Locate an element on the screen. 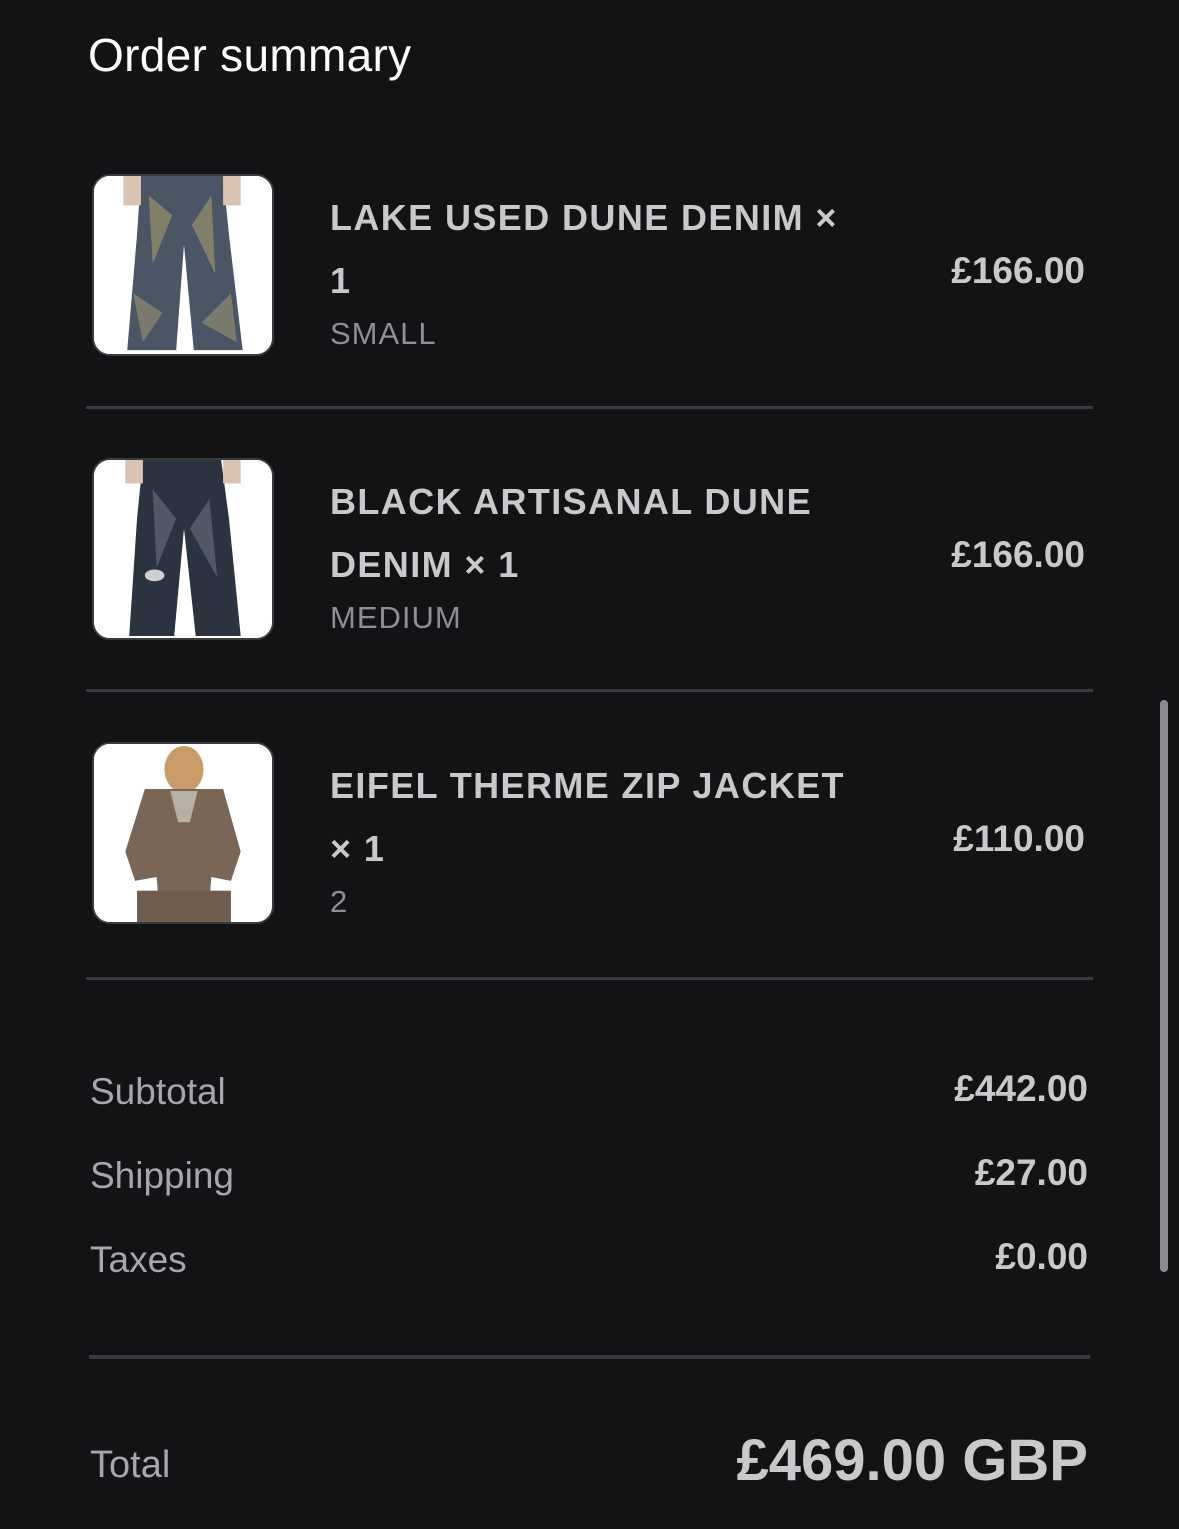 Image resolution: width=1179 pixels, height=1529 pixels. subtotal-value: £442.00 is located at coordinates (1021, 1088).